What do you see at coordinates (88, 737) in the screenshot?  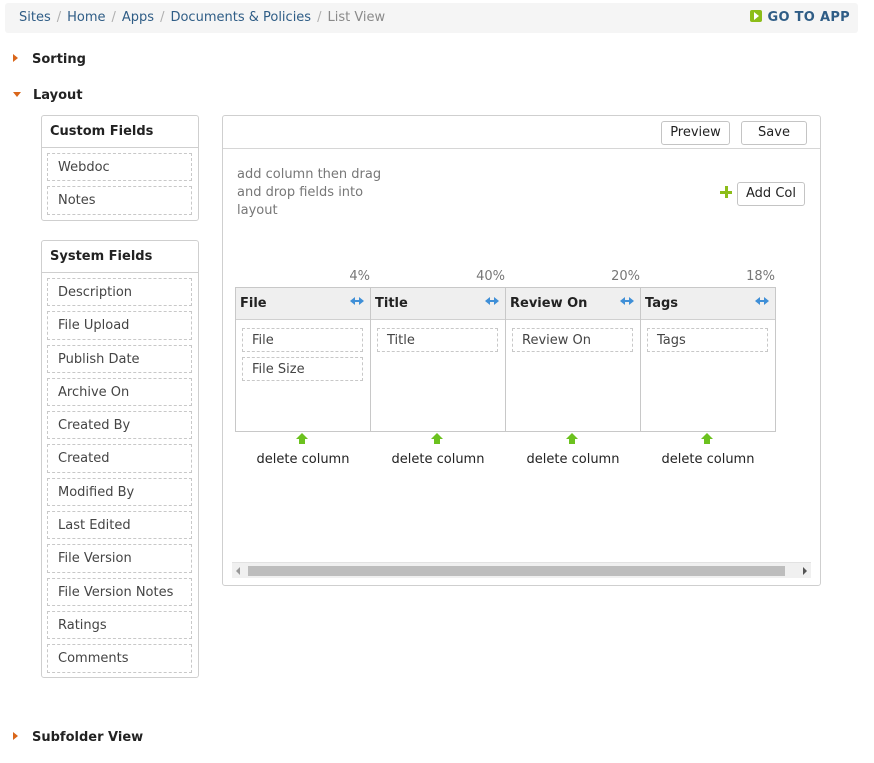 I see `section-subfolder-view-label: Subfolder View` at bounding box center [88, 737].